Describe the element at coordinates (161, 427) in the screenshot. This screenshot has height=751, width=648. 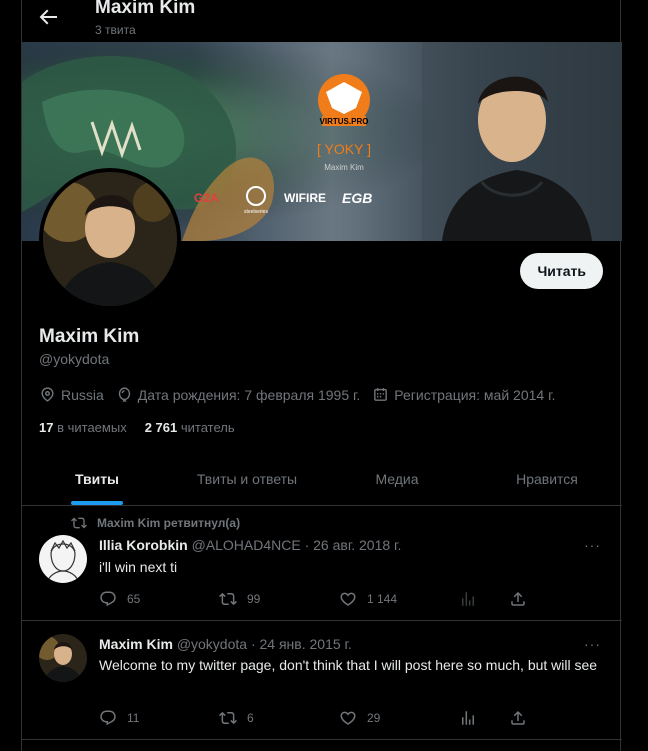
I see `followers-count: 2 761` at that location.